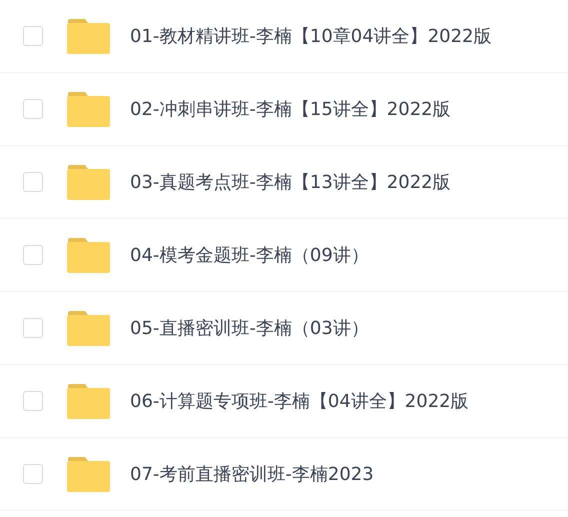  What do you see at coordinates (290, 182) in the screenshot?
I see `folder-name: 03-真题考点班-李楠【13讲全】2022版` at bounding box center [290, 182].